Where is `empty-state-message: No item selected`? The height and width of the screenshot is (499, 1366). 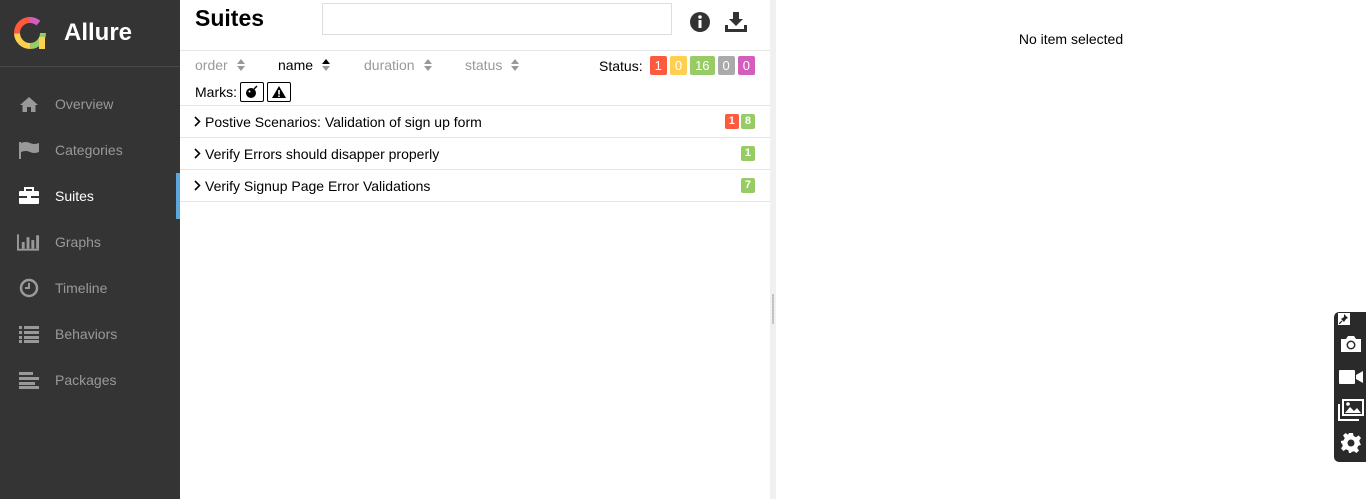
empty-state-message: No item selected is located at coordinates (1071, 39).